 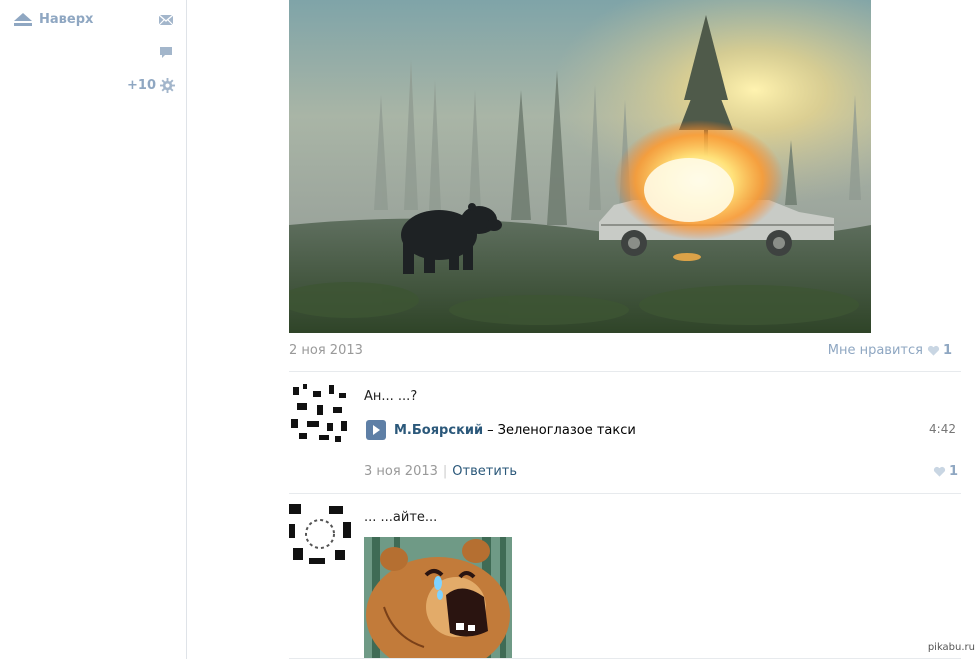 What do you see at coordinates (951, 647) in the screenshot?
I see `watermark: pikabu.ru` at bounding box center [951, 647].